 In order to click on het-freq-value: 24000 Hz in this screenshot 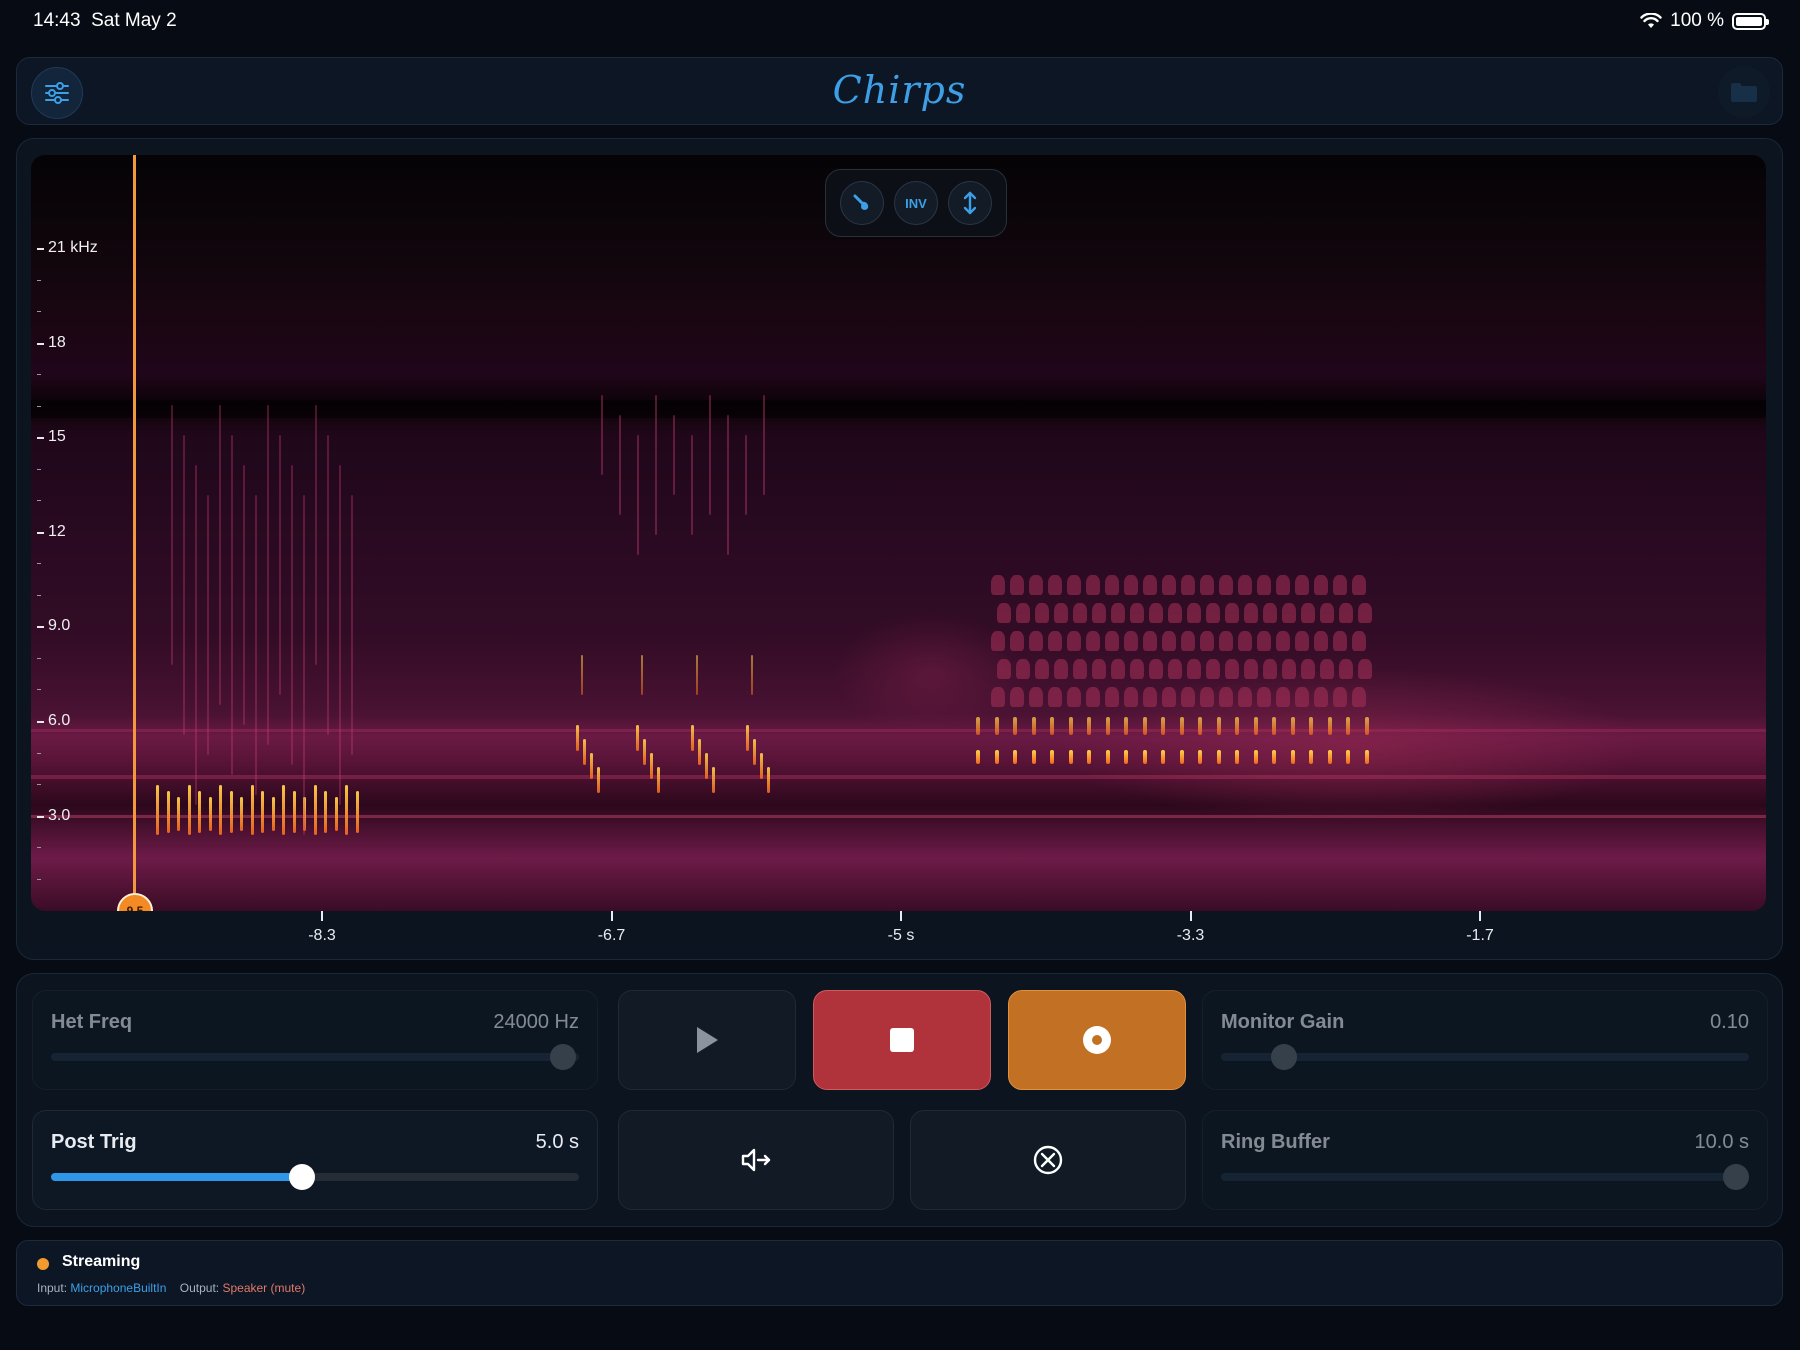, I will do `click(536, 1022)`.